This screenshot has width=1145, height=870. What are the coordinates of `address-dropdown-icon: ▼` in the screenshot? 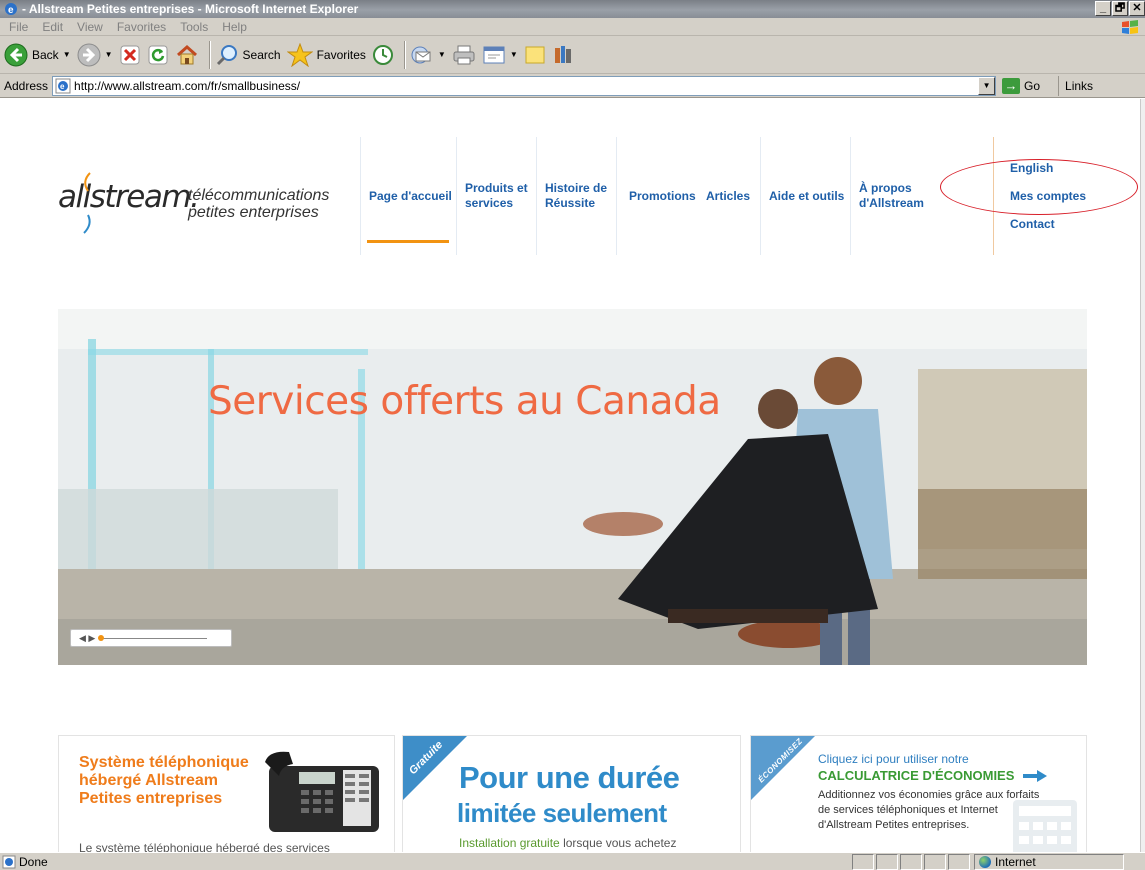 It's located at (987, 85).